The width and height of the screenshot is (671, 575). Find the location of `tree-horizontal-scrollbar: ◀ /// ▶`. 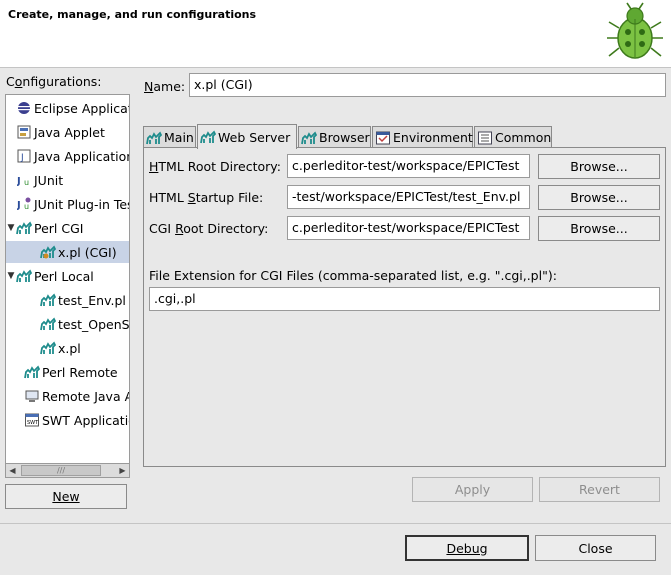

tree-horizontal-scrollbar: ◀ /// ▶ is located at coordinates (67, 470).